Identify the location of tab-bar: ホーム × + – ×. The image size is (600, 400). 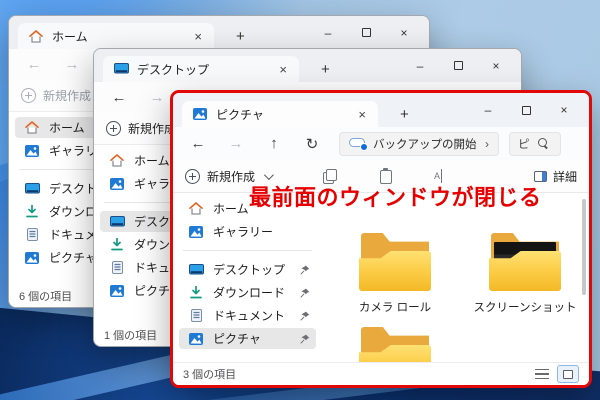
(219, 32).